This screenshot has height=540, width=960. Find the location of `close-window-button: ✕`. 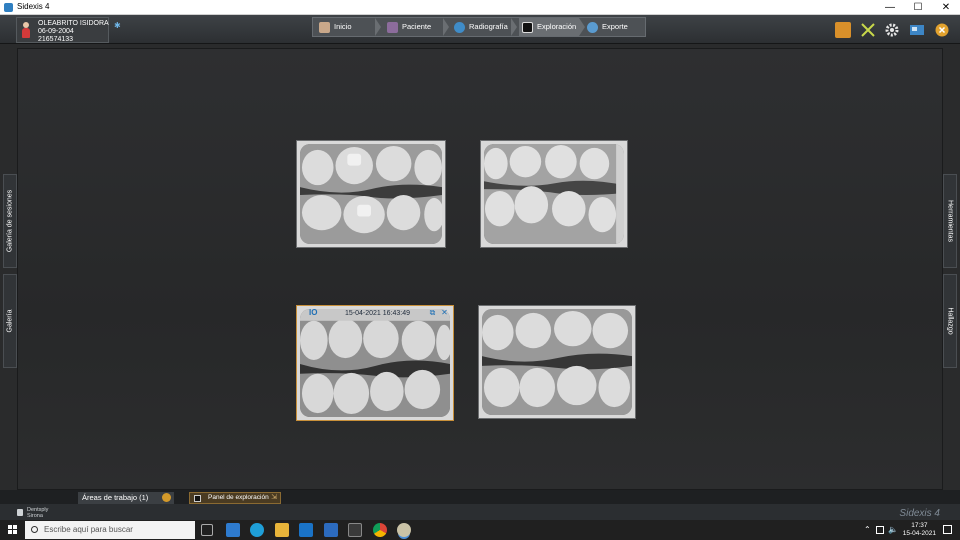

close-window-button: ✕ is located at coordinates (946, 7).